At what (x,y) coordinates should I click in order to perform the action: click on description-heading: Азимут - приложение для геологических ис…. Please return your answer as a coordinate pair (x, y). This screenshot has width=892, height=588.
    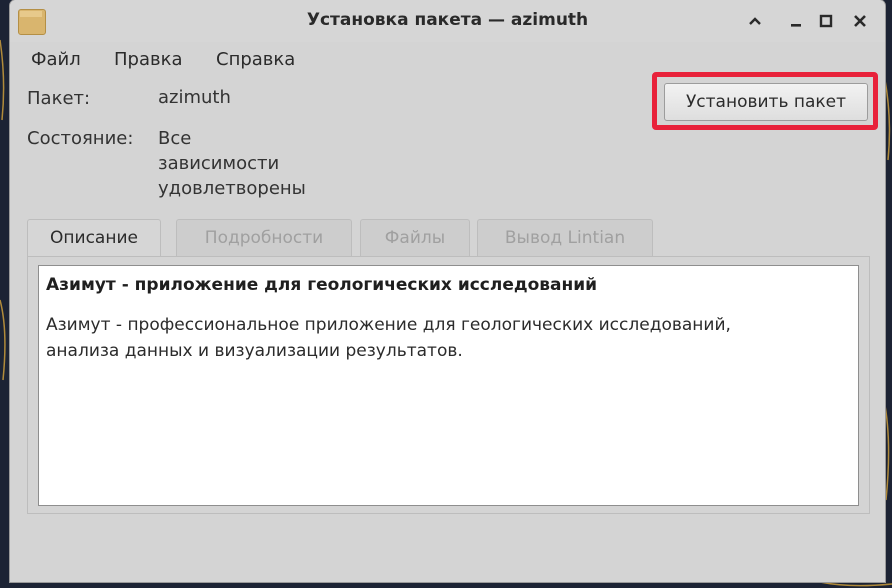
    Looking at the image, I should click on (322, 285).